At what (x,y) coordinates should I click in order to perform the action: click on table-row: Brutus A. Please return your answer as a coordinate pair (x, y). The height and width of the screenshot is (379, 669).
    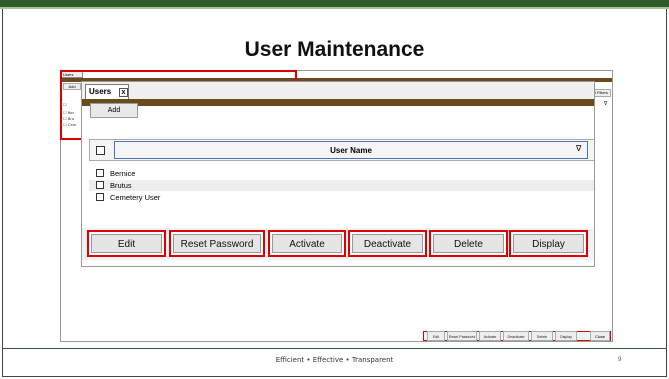
    Looking at the image, I should click on (342, 185).